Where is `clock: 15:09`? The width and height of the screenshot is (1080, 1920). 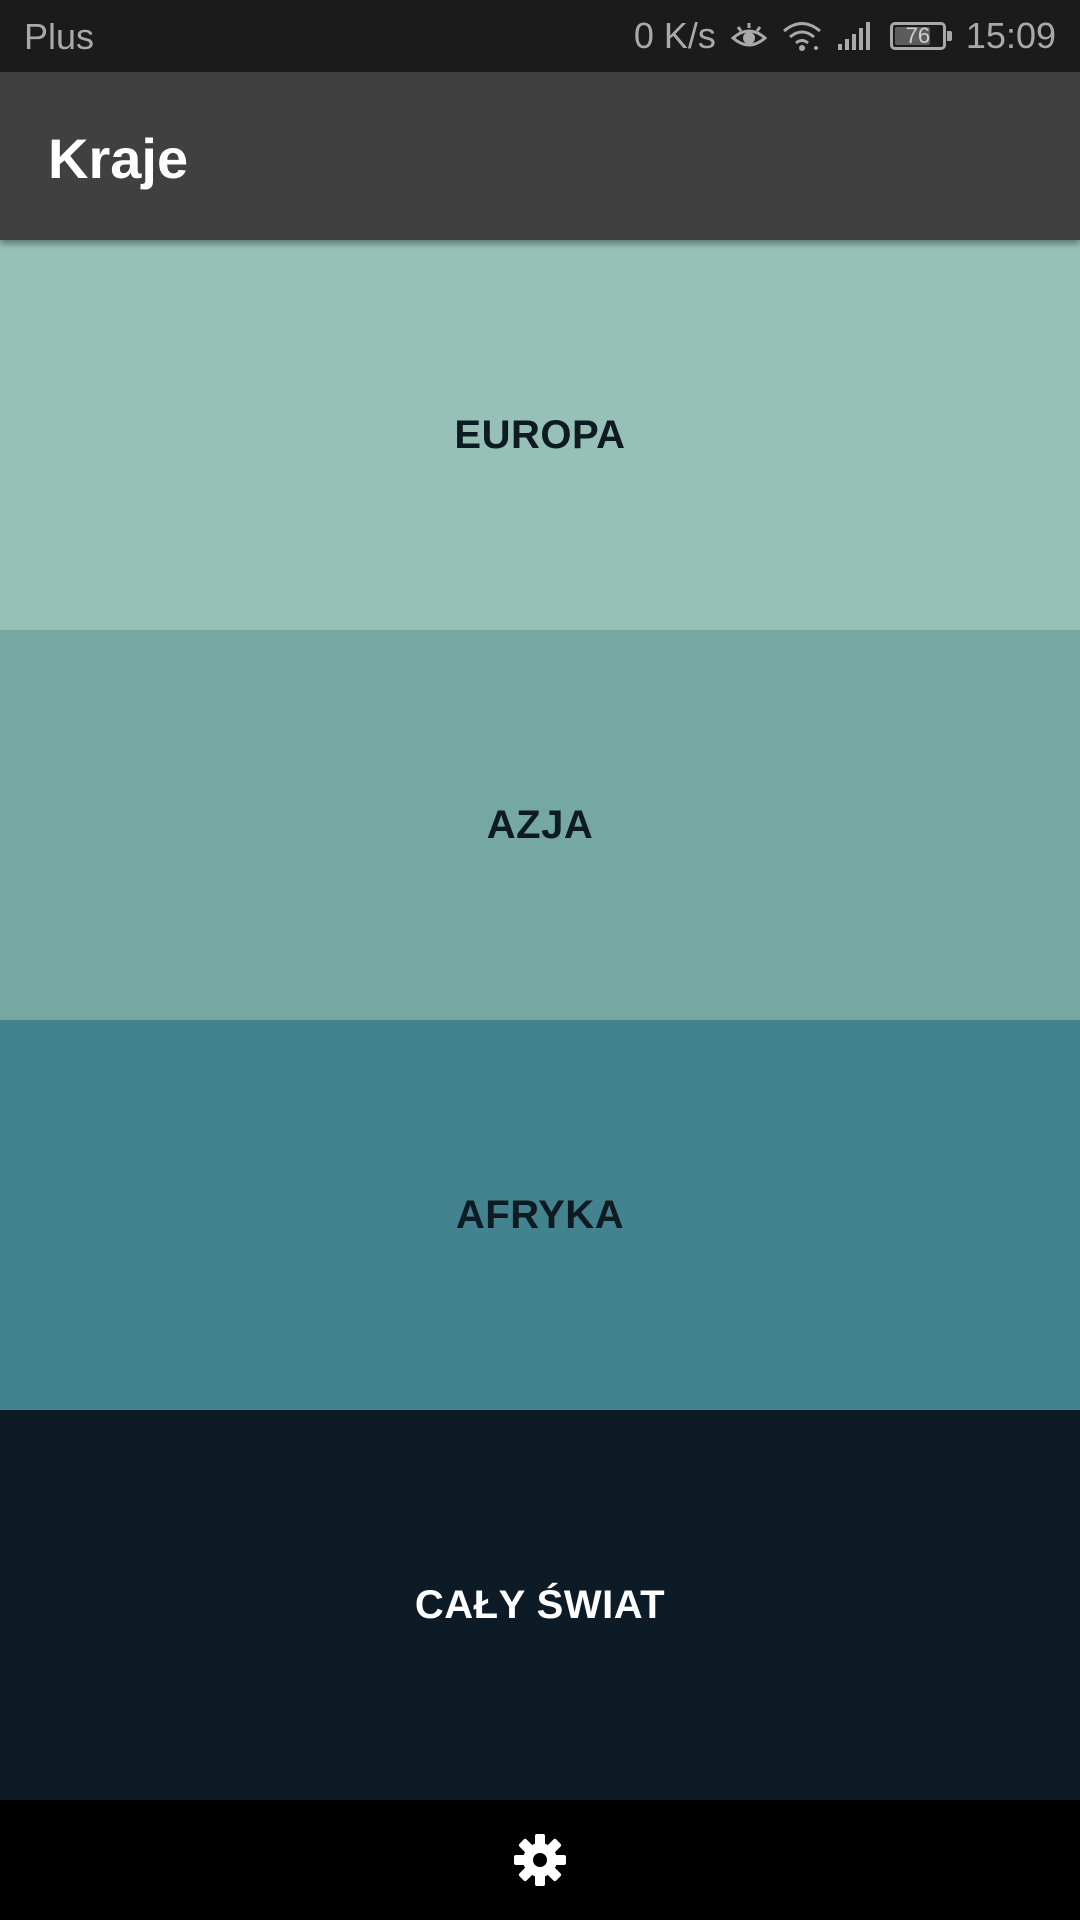
clock: 15:09 is located at coordinates (1010, 35).